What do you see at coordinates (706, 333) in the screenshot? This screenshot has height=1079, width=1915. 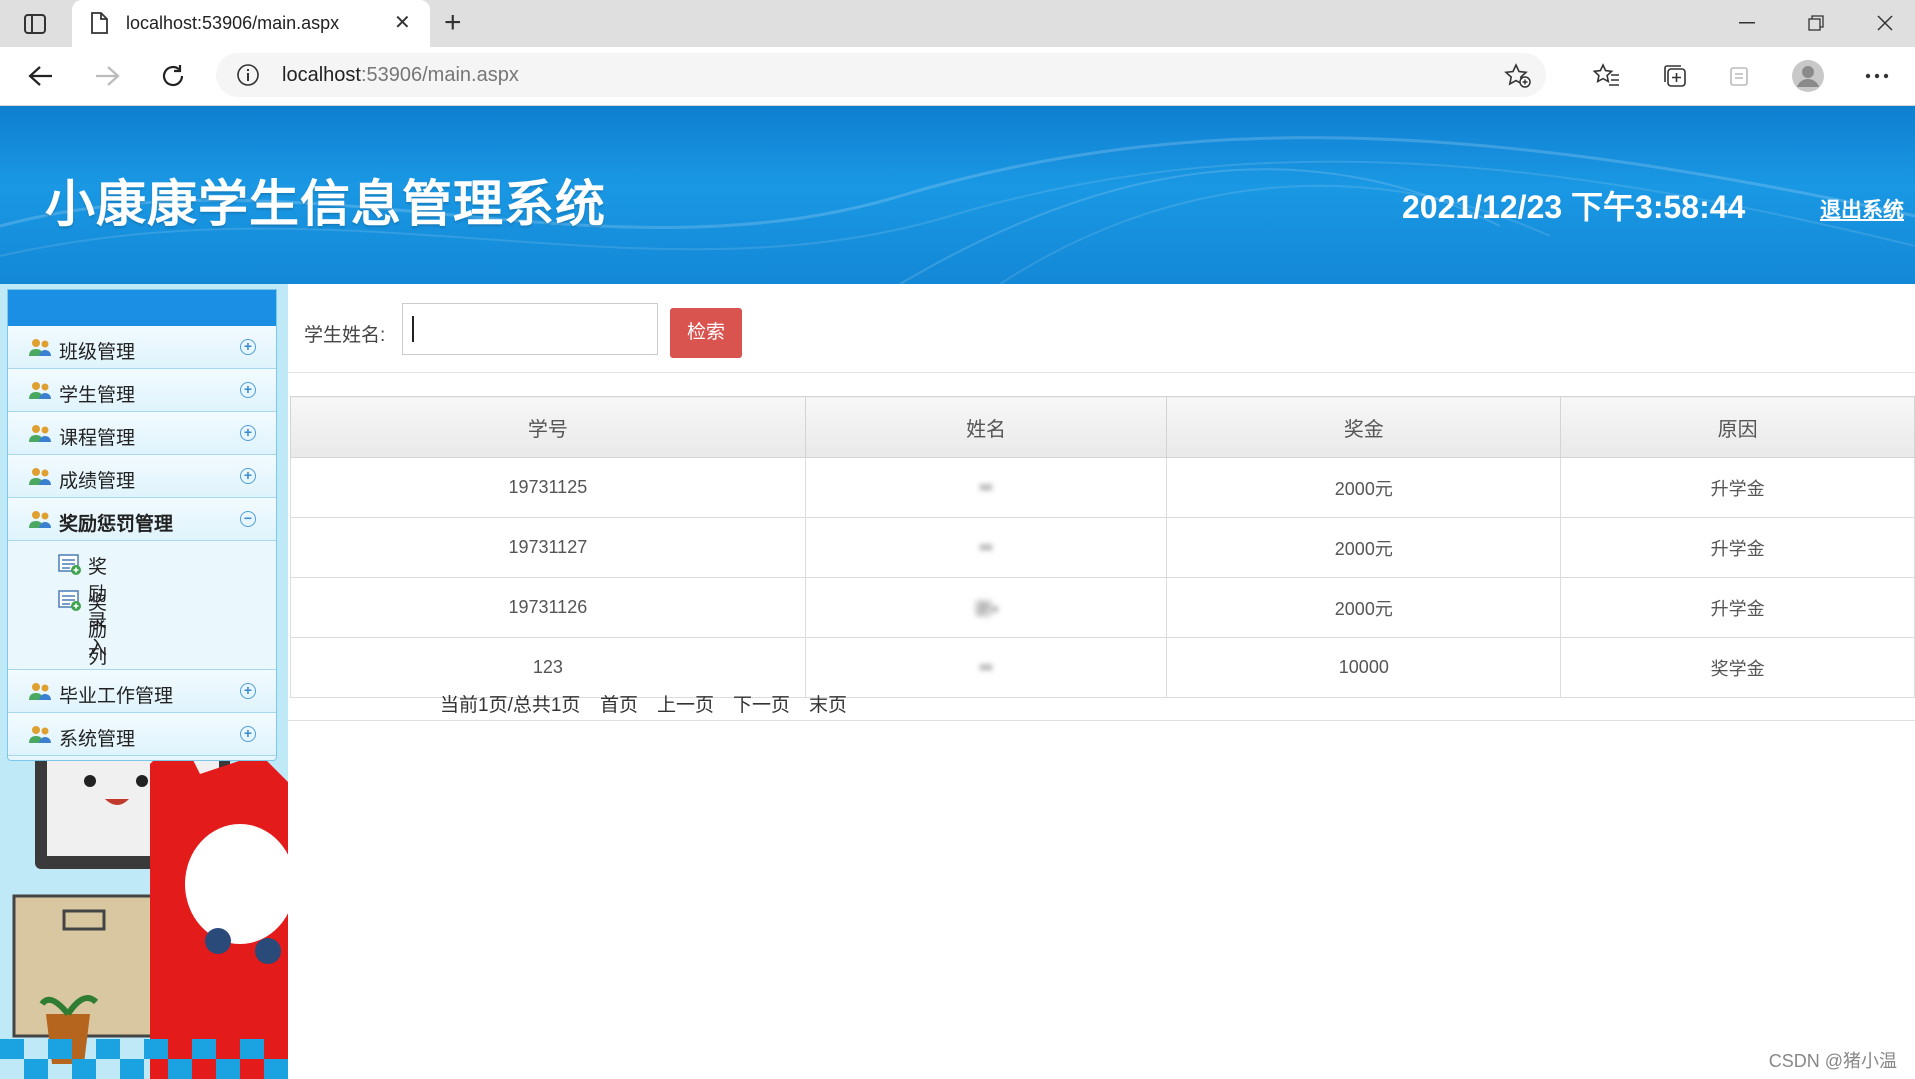 I see `search-button: 检索` at bounding box center [706, 333].